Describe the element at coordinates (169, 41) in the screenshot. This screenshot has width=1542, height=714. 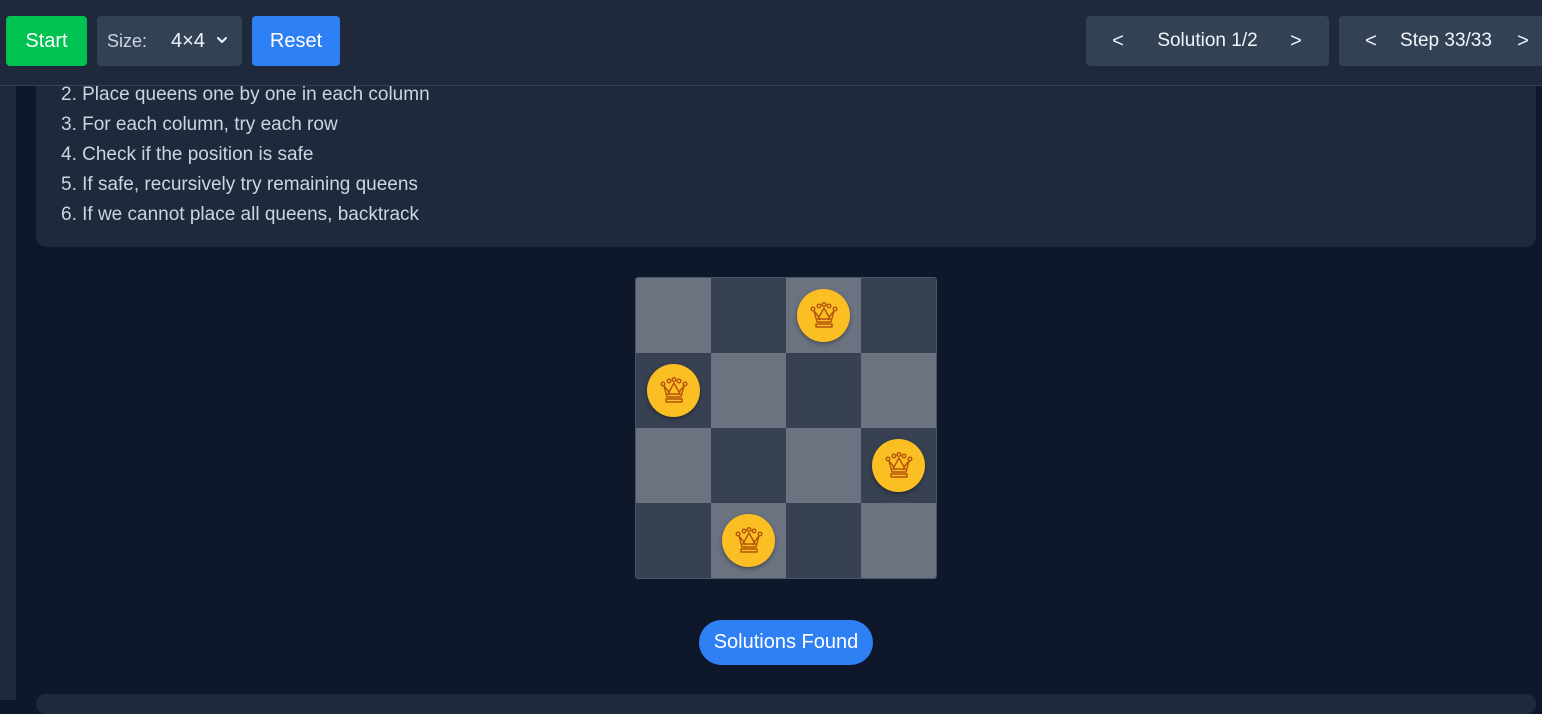
I see `board-size-select: Size: 4×4` at that location.